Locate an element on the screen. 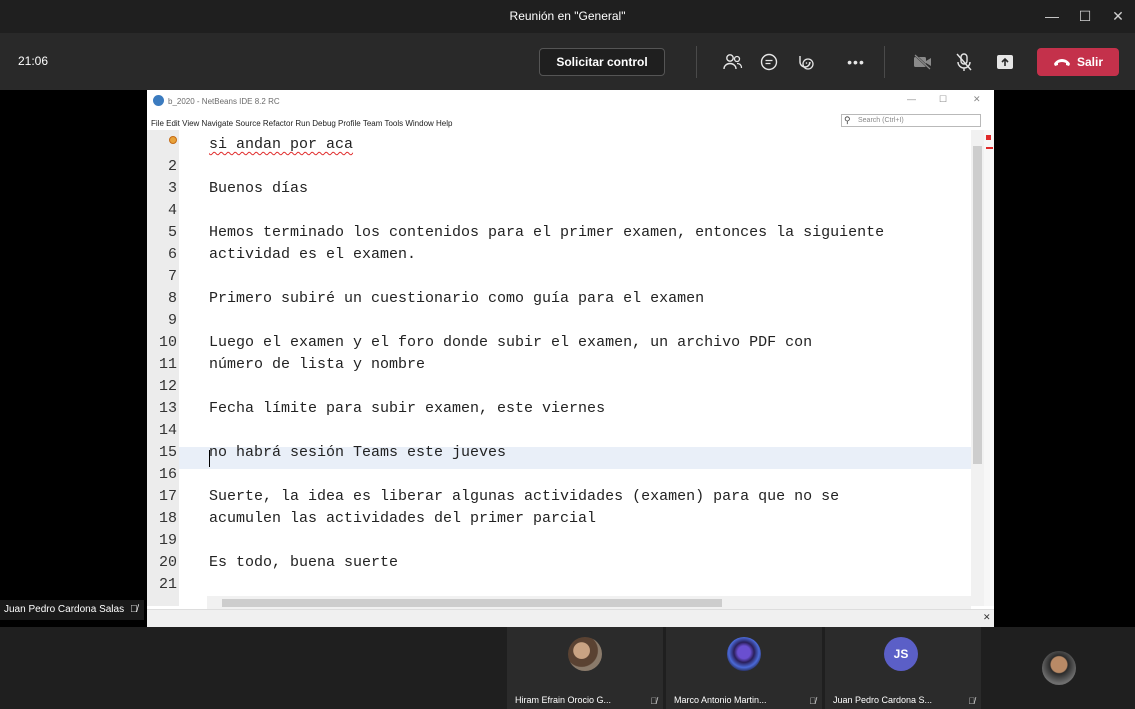 The width and height of the screenshot is (1135, 709). code-line: 4 is located at coordinates (559, 211).